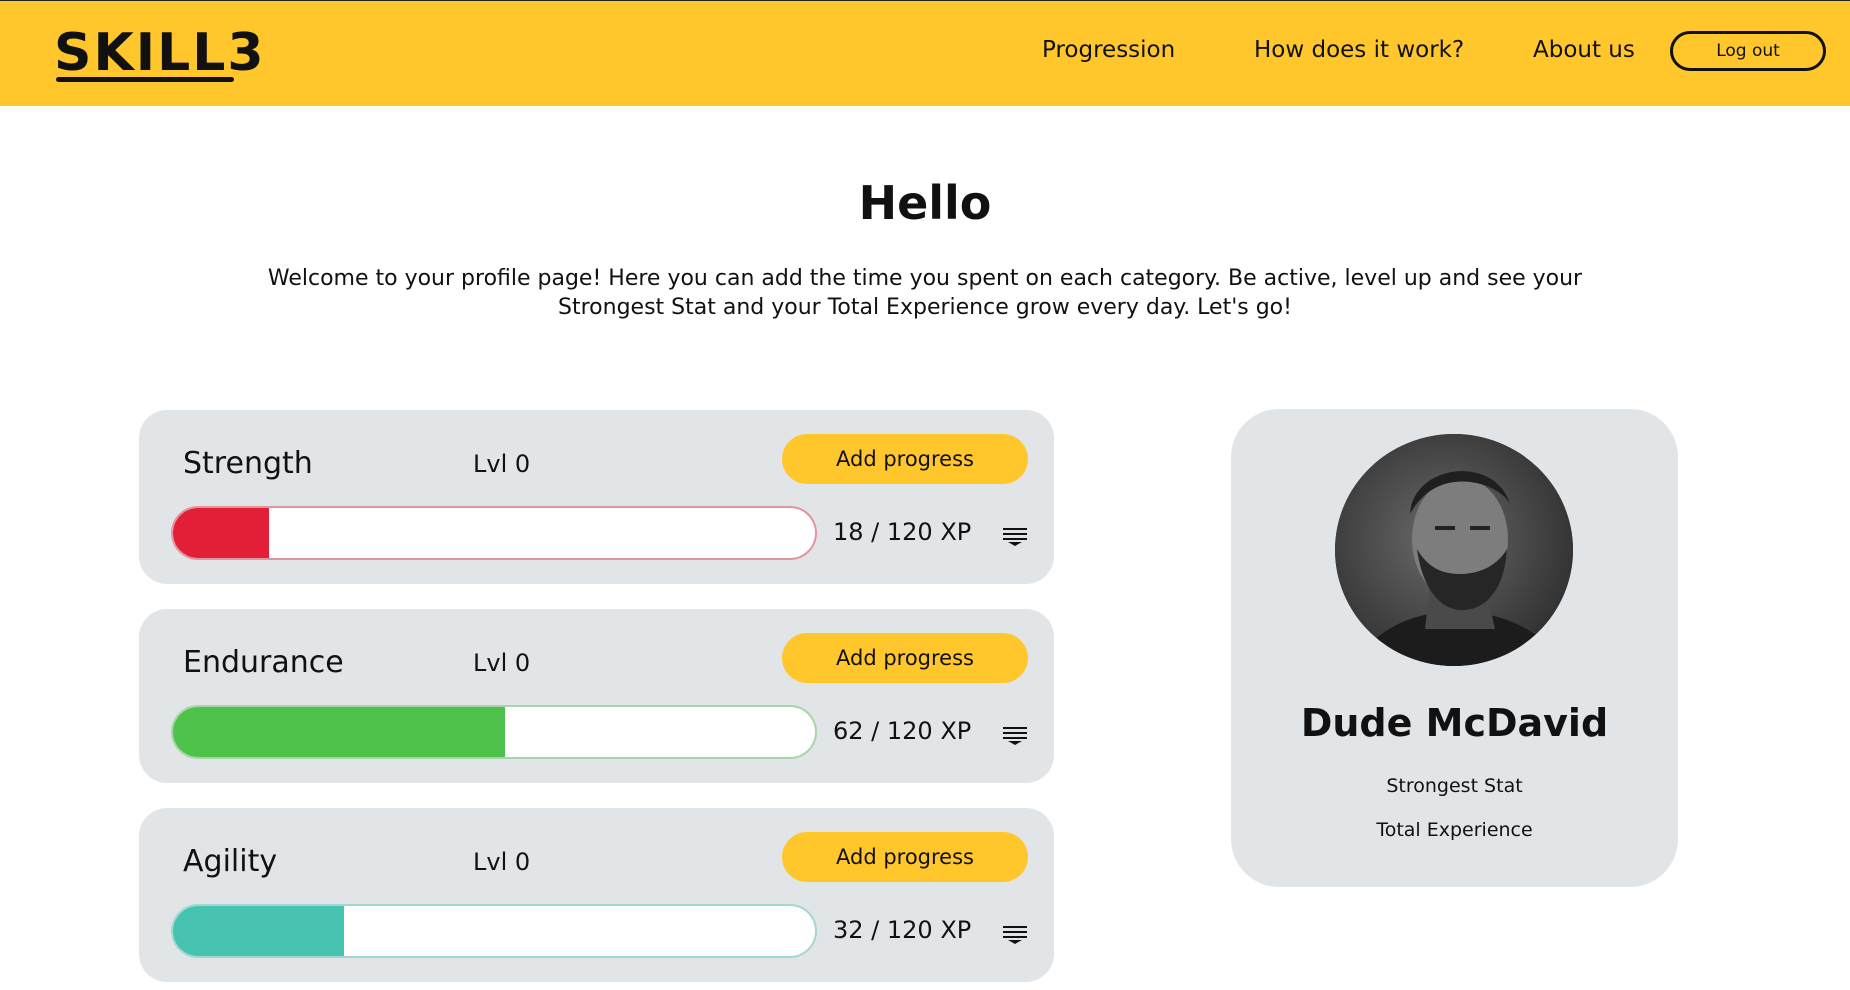 The width and height of the screenshot is (1850, 990). Describe the element at coordinates (596, 895) in the screenshot. I see `stat-card-agility: Agility Lvl 0 Add progress 32 / 120 XP` at that location.